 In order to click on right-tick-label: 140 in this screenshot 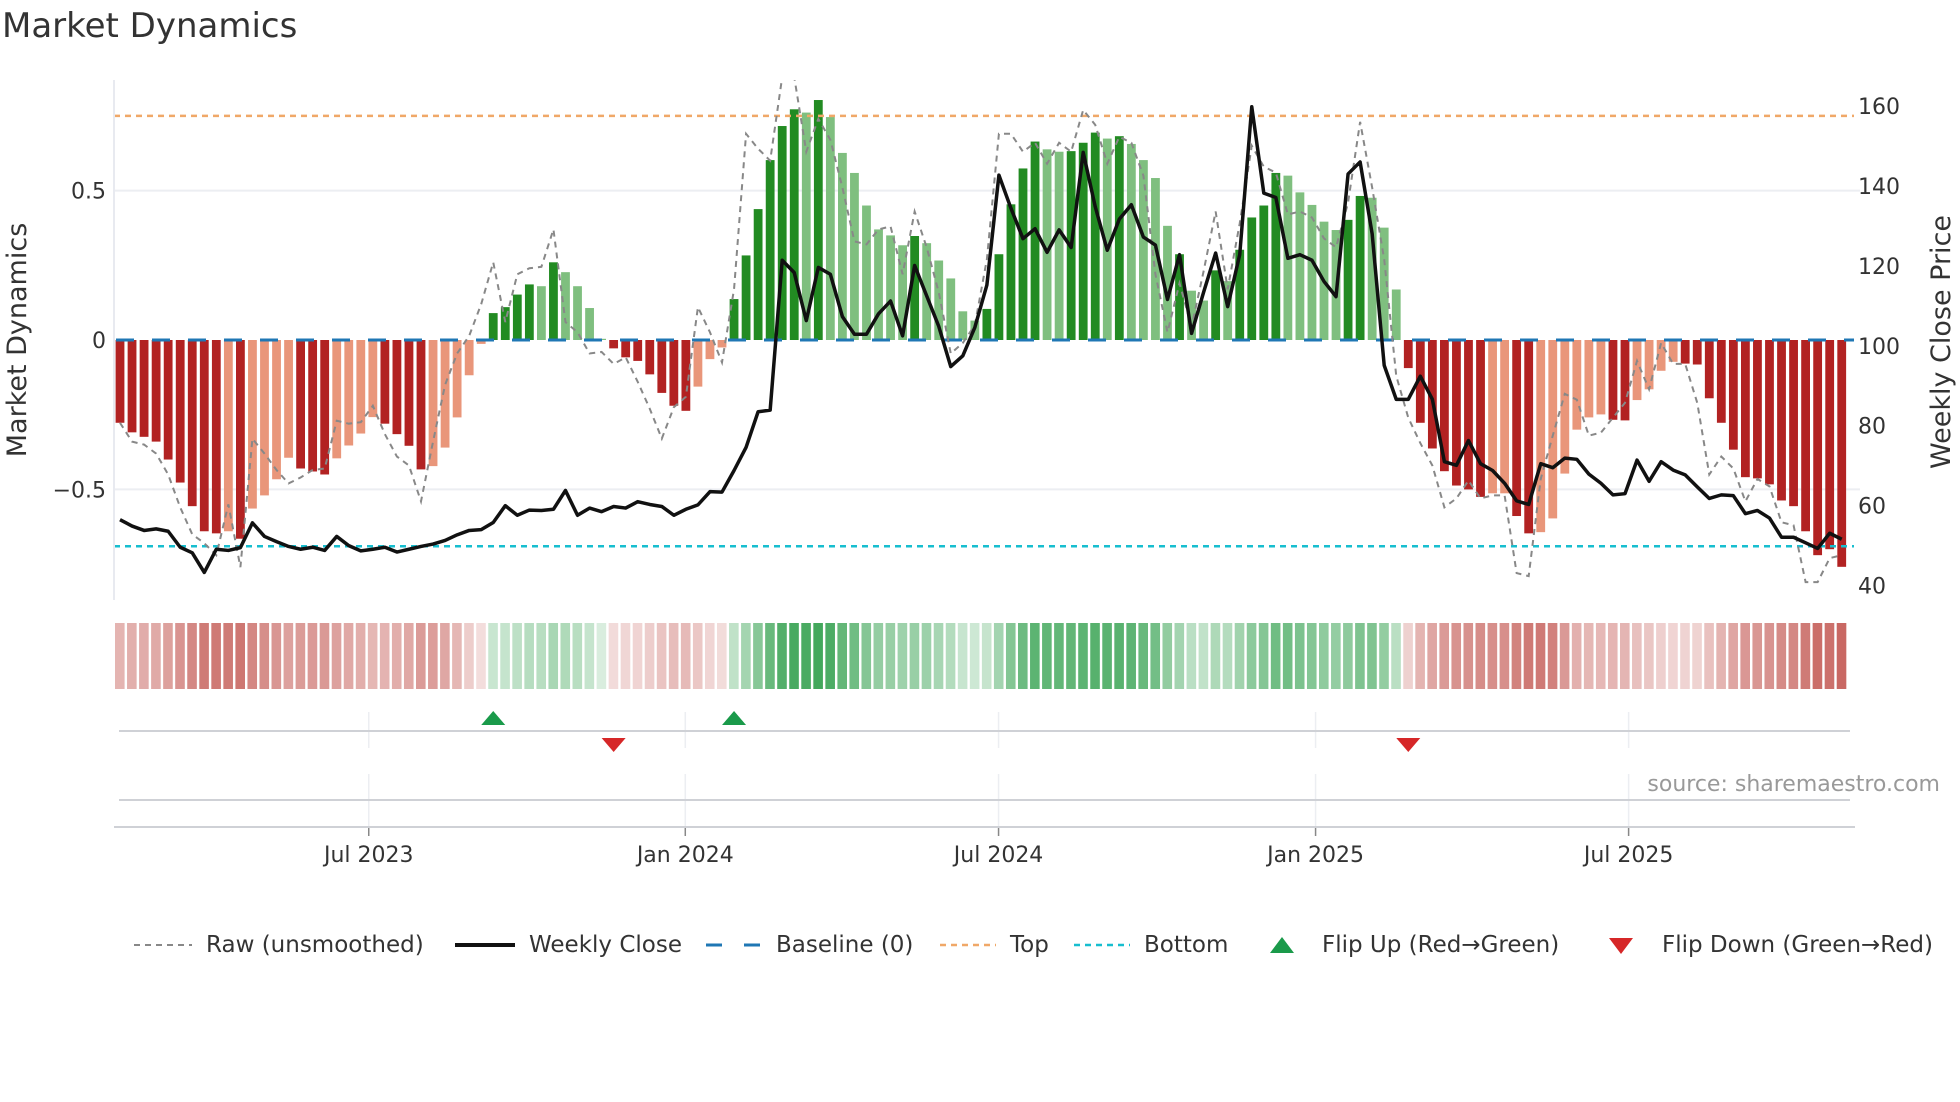, I will do `click(1879, 187)`.